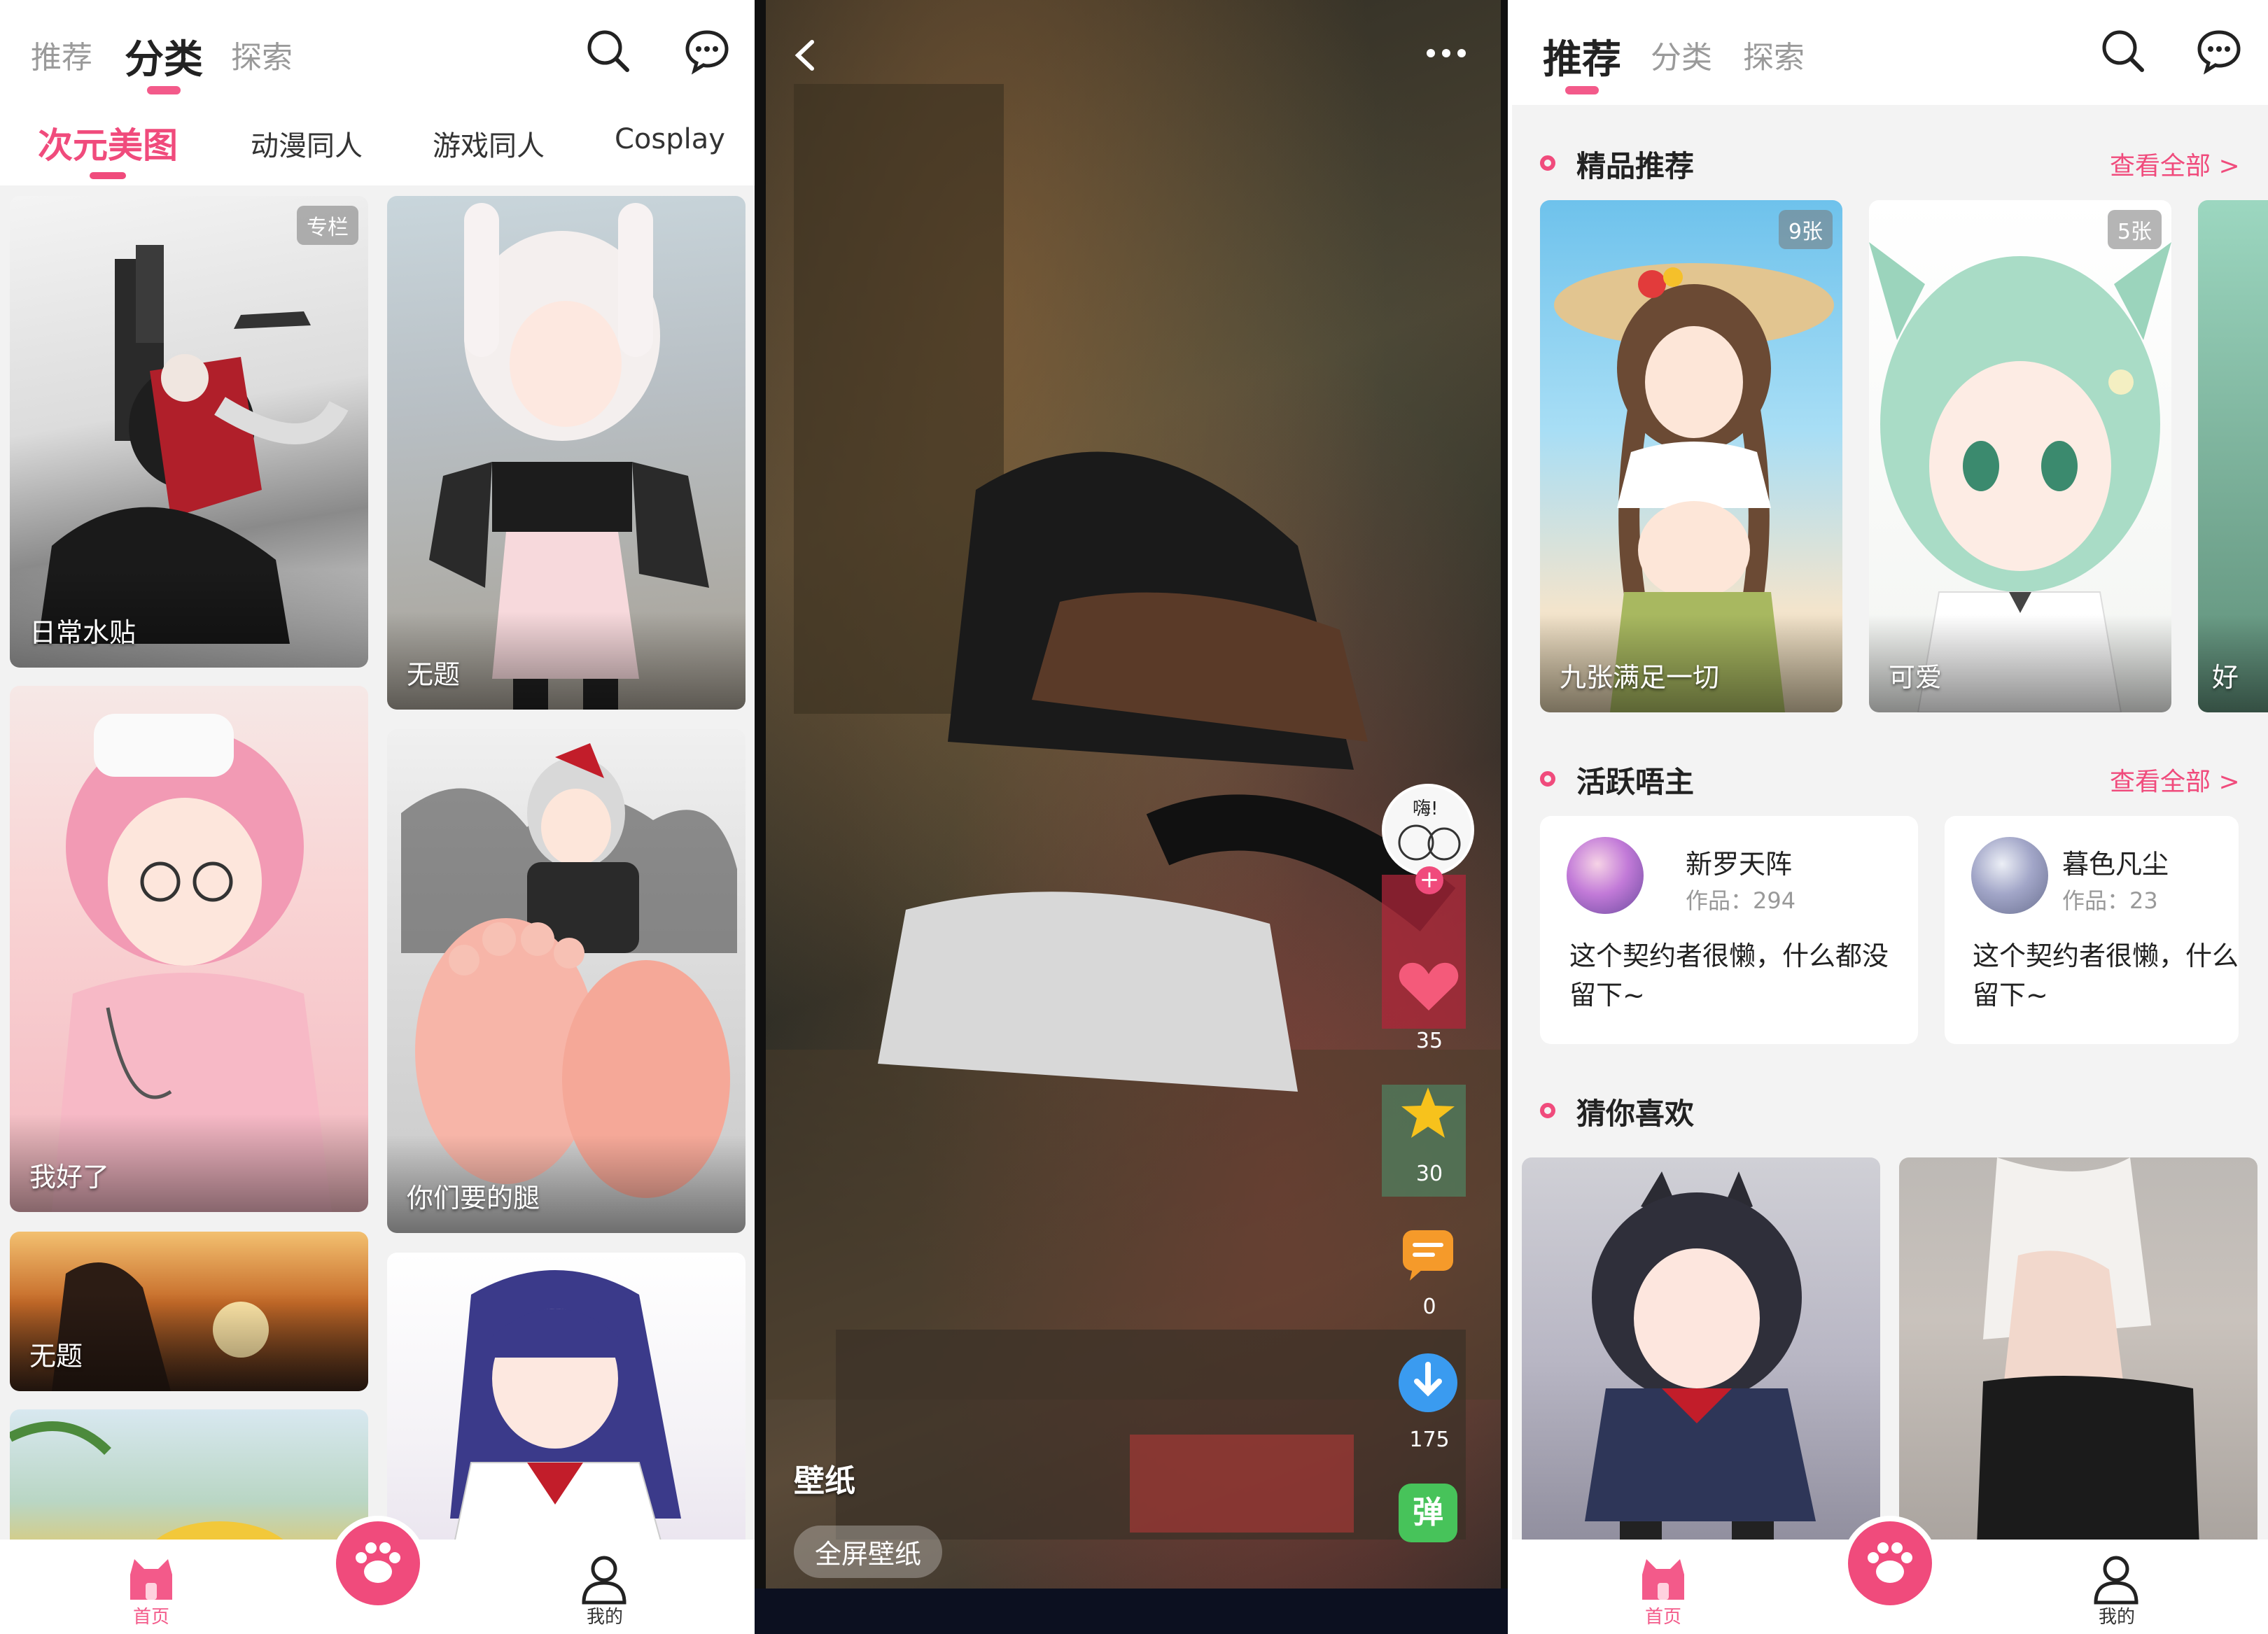 The image size is (2268, 1634). What do you see at coordinates (108, 148) in the screenshot?
I see `subtab-2d-art: 次元美图` at bounding box center [108, 148].